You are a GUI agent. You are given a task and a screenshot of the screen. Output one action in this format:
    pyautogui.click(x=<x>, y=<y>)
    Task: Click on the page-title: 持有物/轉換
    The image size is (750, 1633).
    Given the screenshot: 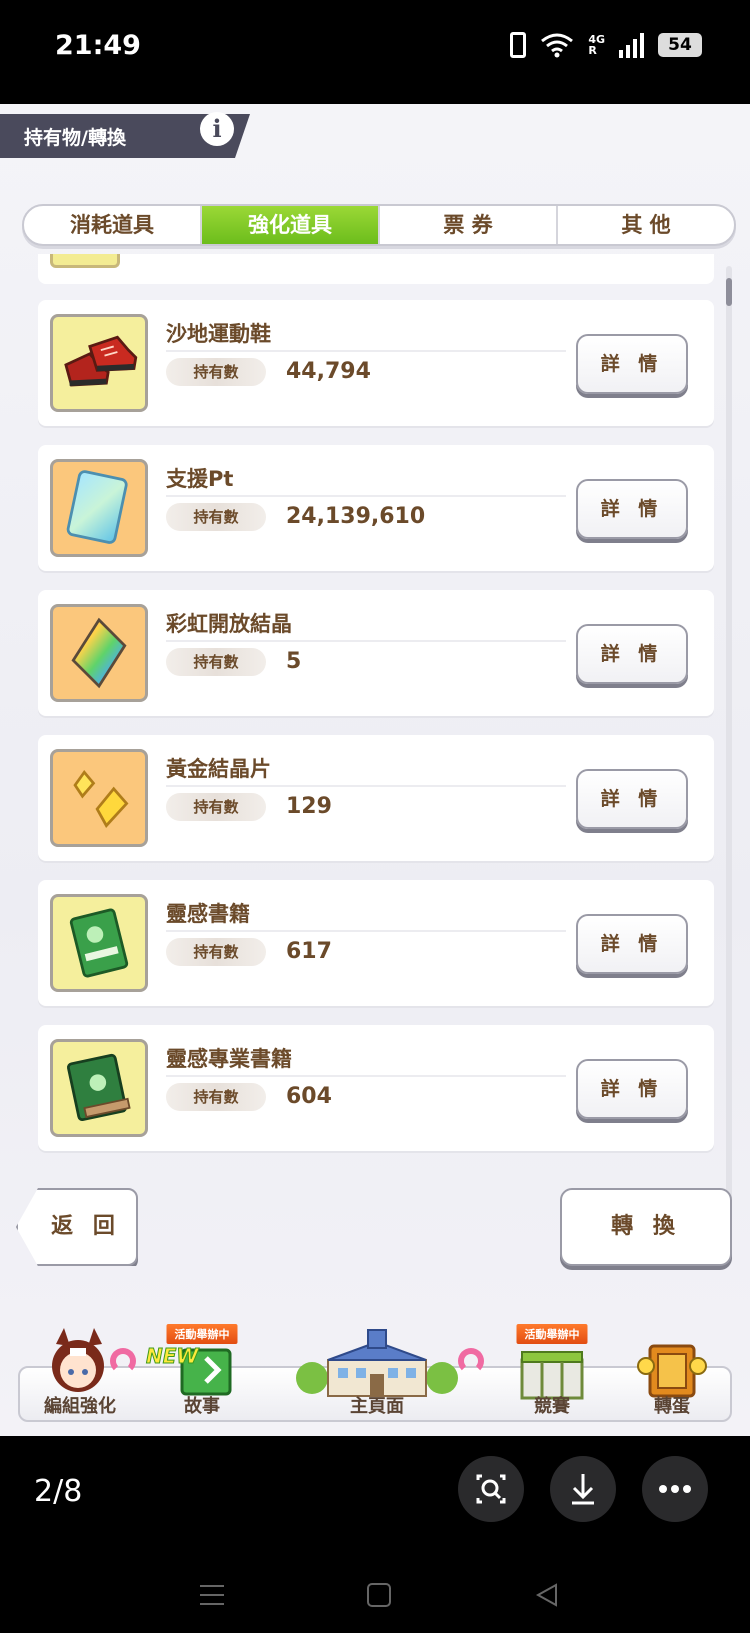 What is the action you would take?
    pyautogui.click(x=75, y=138)
    